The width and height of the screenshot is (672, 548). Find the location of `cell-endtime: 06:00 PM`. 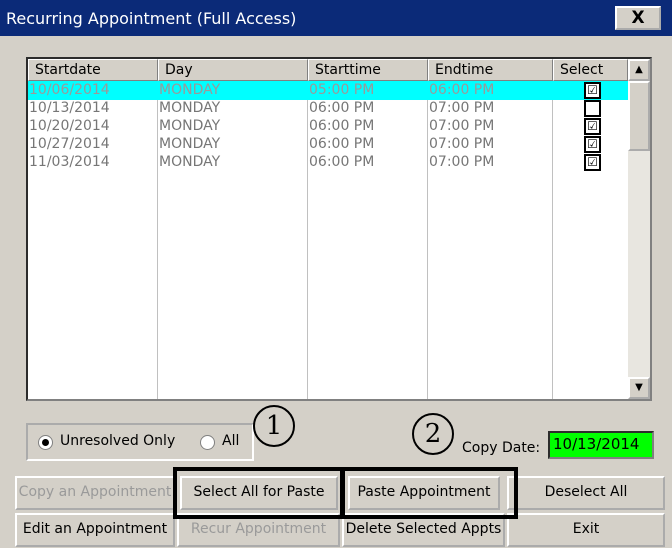

cell-endtime: 06:00 PM is located at coordinates (462, 90).